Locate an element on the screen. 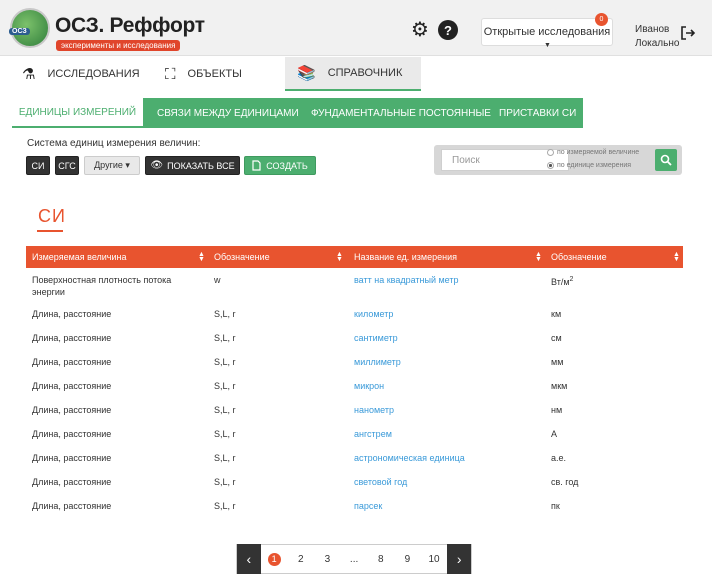 The height and width of the screenshot is (580, 712). nav-item-objects: ⛶ ОБЪЕКТЫ is located at coordinates (220, 74).